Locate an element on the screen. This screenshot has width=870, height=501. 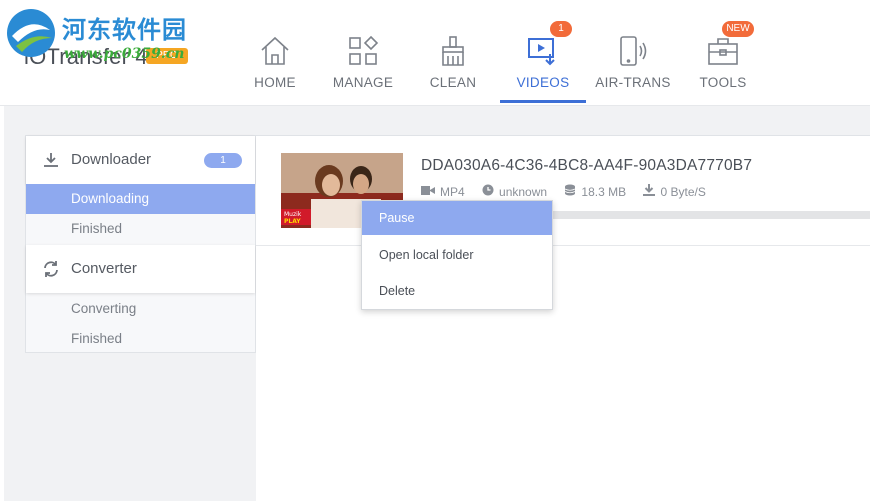
nav-tools: NEW TOOLS is located at coordinates (723, 53).